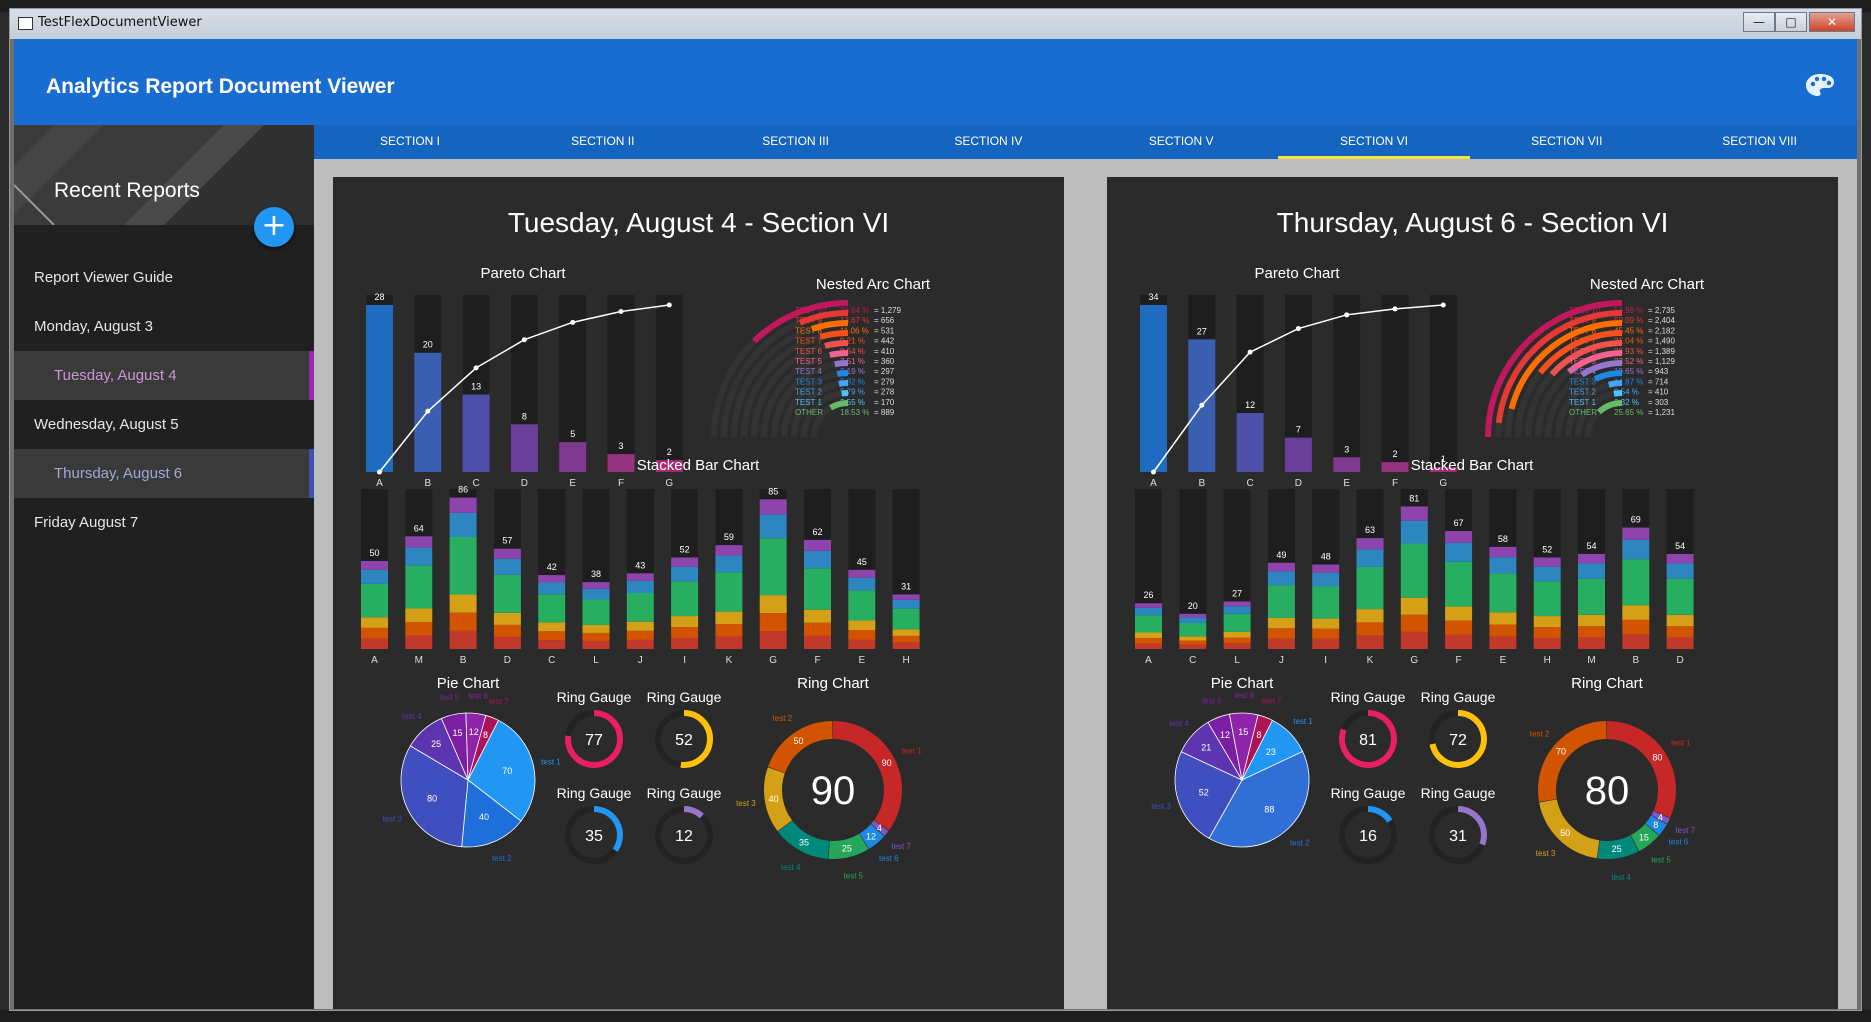  What do you see at coordinates (1655, 825) in the screenshot?
I see `ring-value-label: 8` at bounding box center [1655, 825].